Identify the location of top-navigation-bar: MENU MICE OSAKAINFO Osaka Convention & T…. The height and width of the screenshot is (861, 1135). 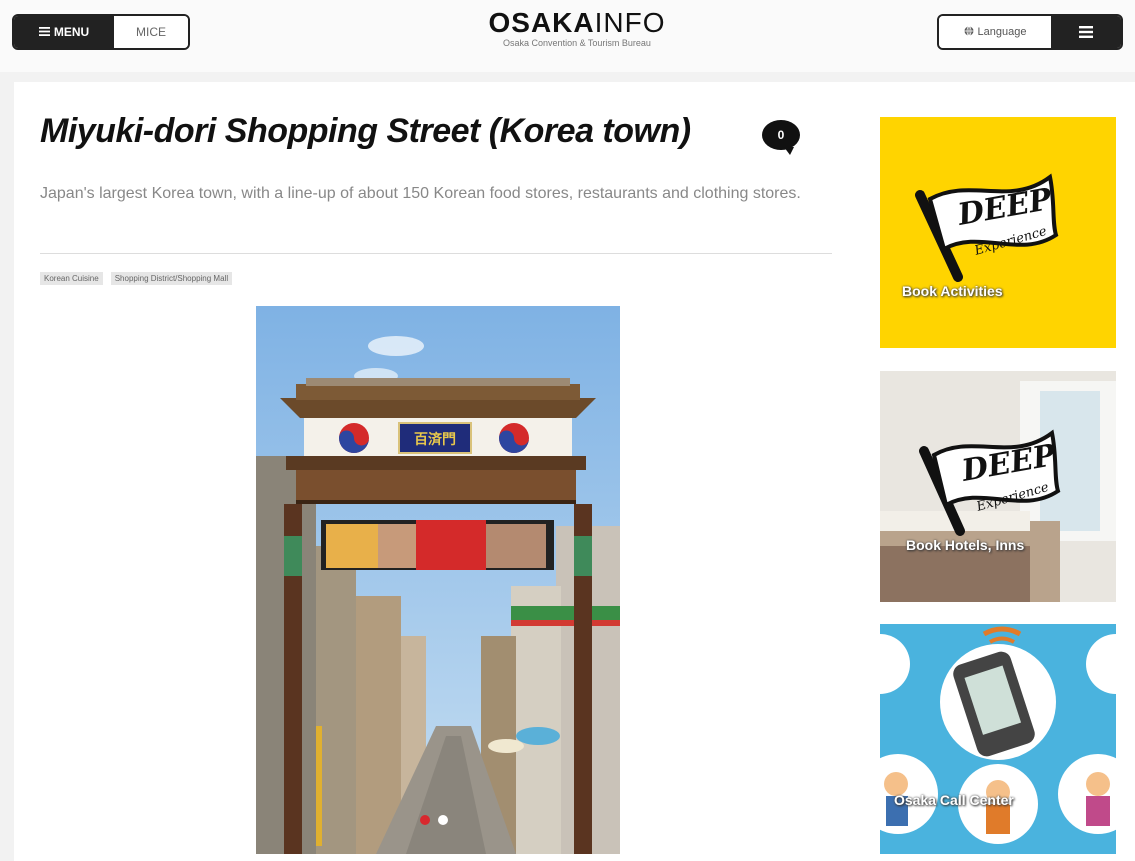
(567, 36).